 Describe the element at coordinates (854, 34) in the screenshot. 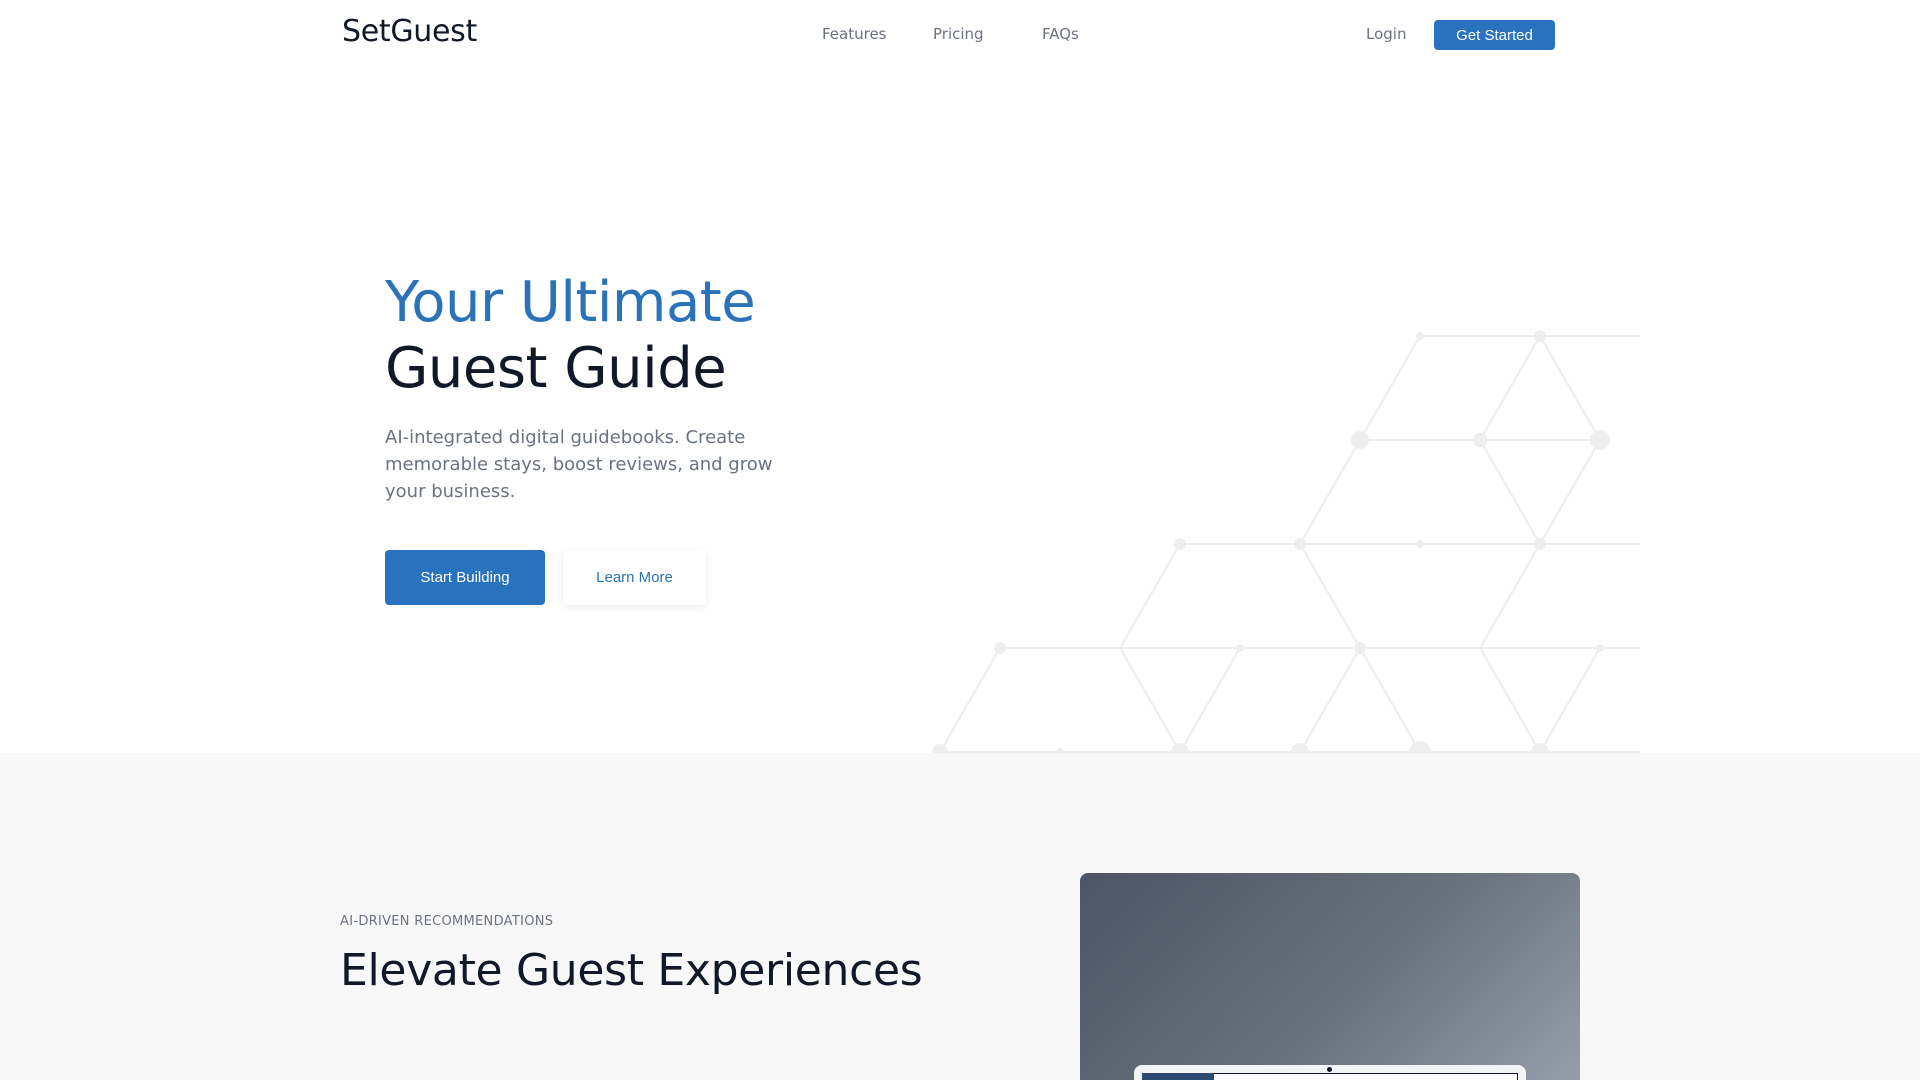

I see `nav-link-features: Features` at that location.